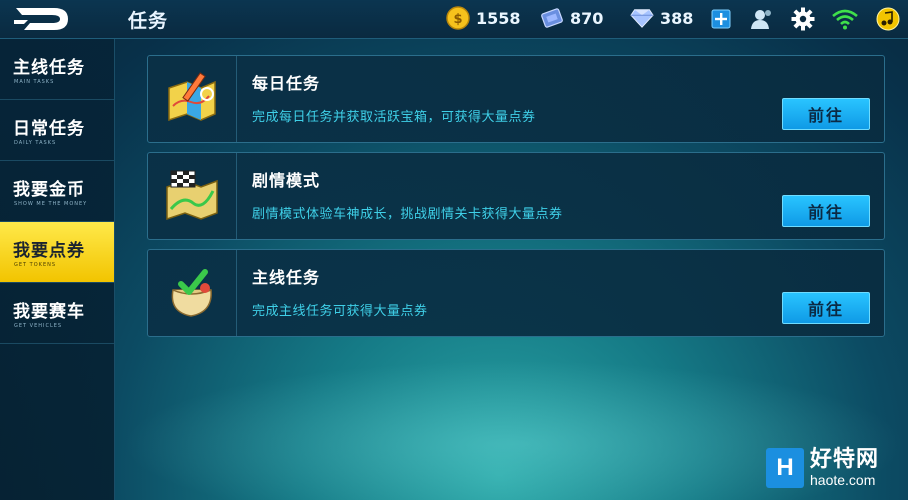 This screenshot has width=908, height=500. I want to click on token-counter: 870, so click(571, 18).